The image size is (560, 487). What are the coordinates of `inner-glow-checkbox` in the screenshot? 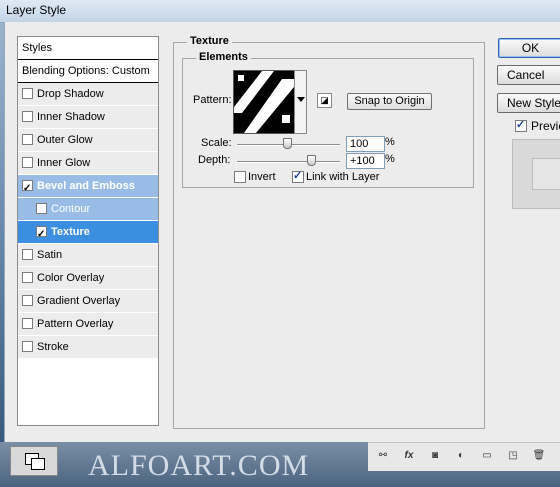 It's located at (27, 162).